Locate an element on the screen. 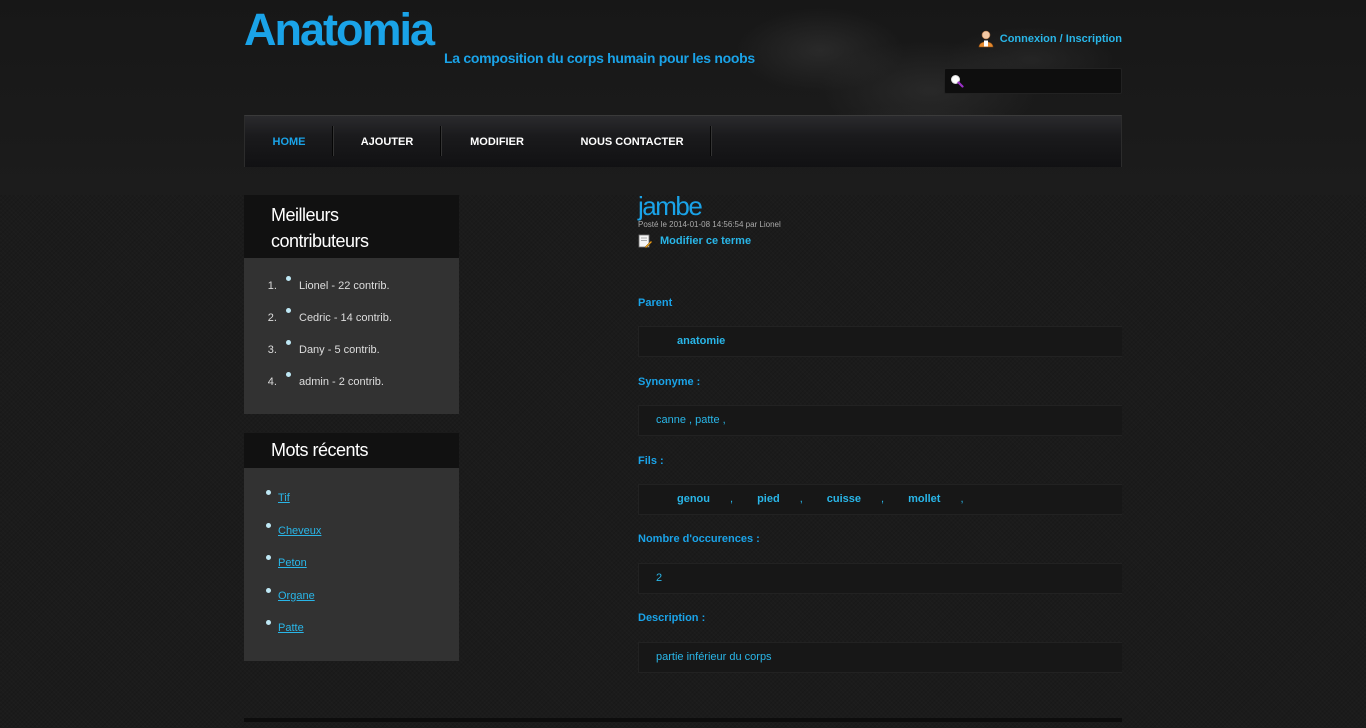  nav-ajouter: AJOUTER is located at coordinates (387, 141).